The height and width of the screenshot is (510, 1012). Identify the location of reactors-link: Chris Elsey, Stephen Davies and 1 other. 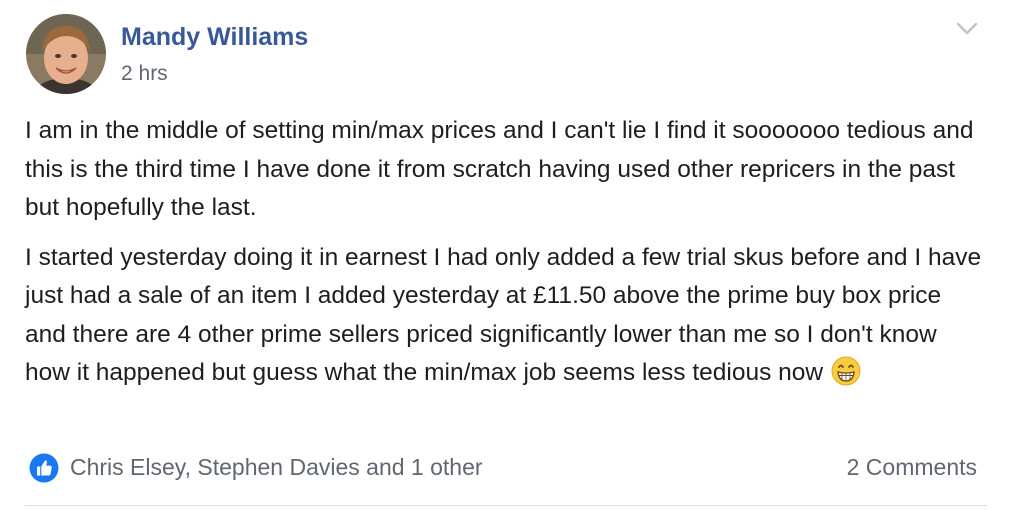
(276, 467).